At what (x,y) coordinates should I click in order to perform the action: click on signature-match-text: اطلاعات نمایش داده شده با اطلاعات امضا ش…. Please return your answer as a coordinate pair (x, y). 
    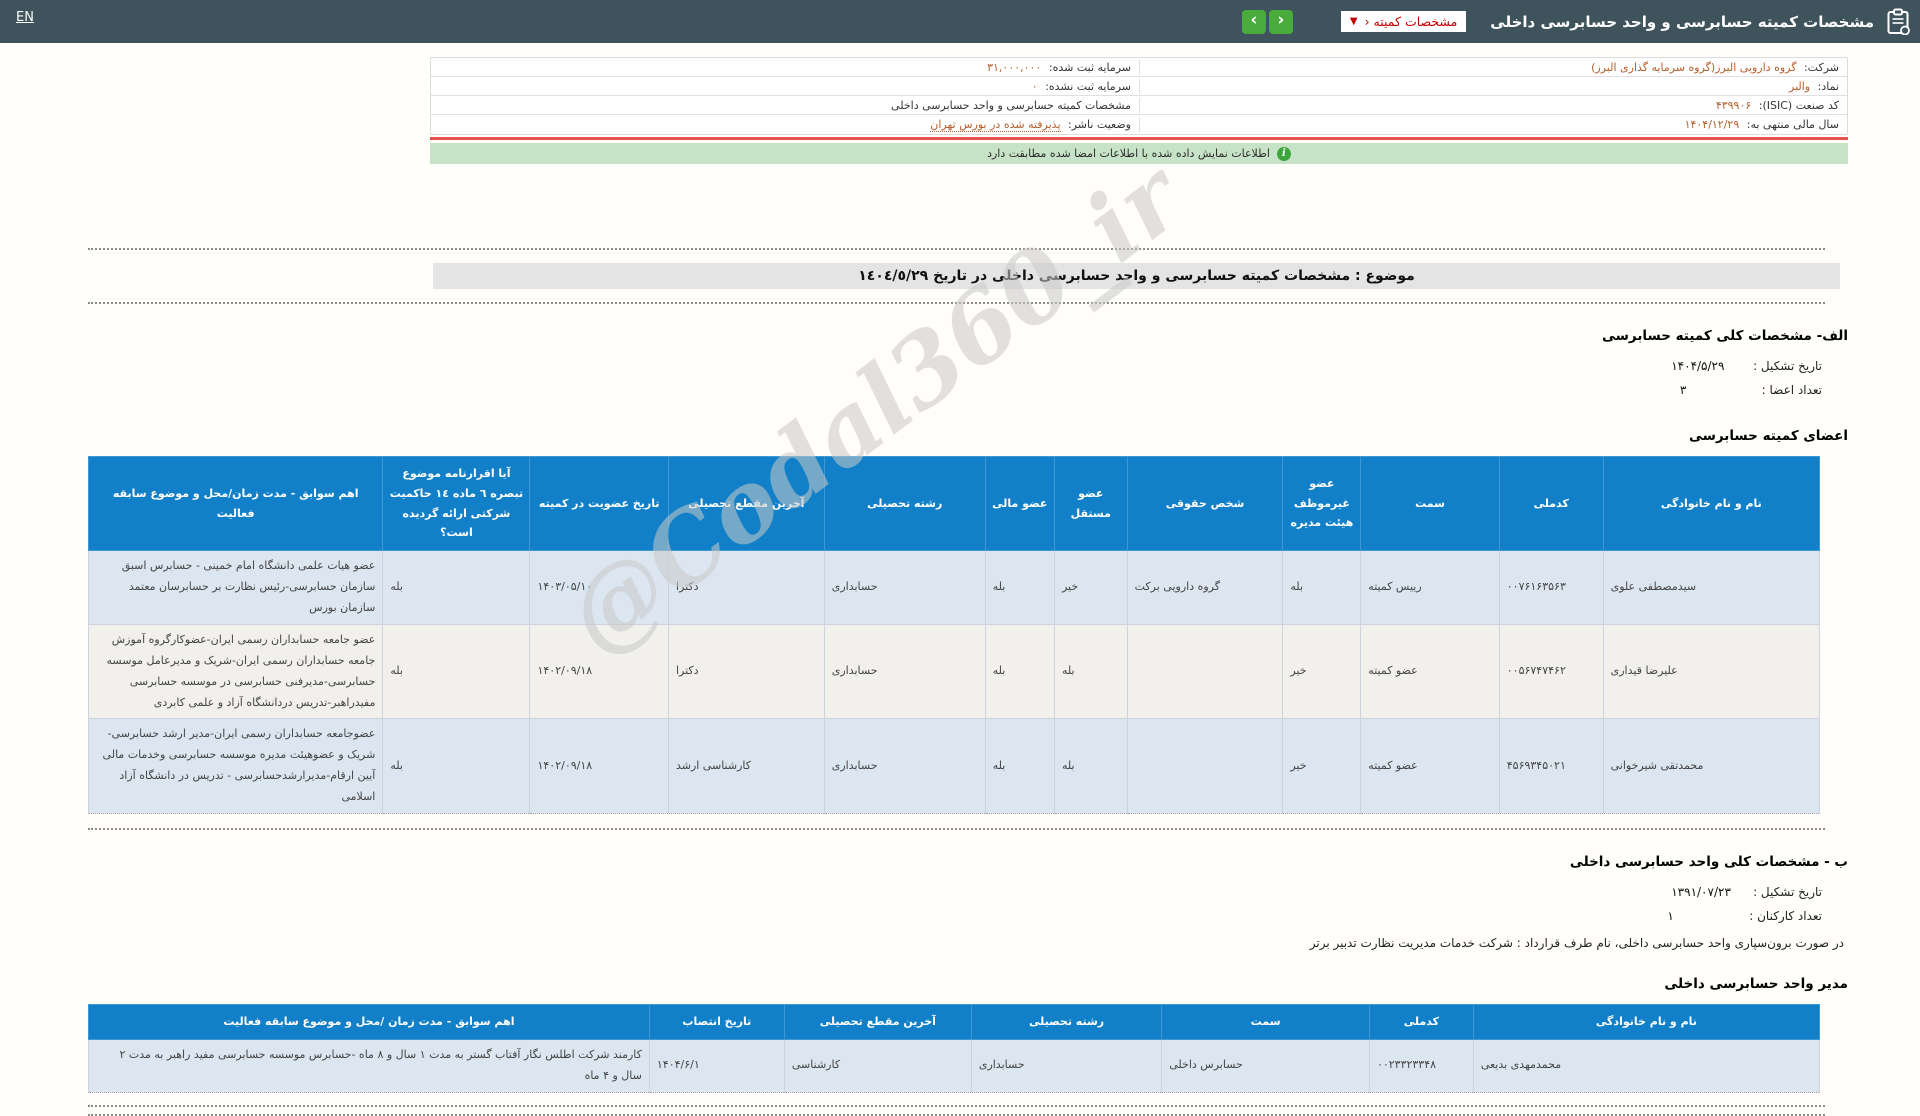
    Looking at the image, I should click on (1128, 153).